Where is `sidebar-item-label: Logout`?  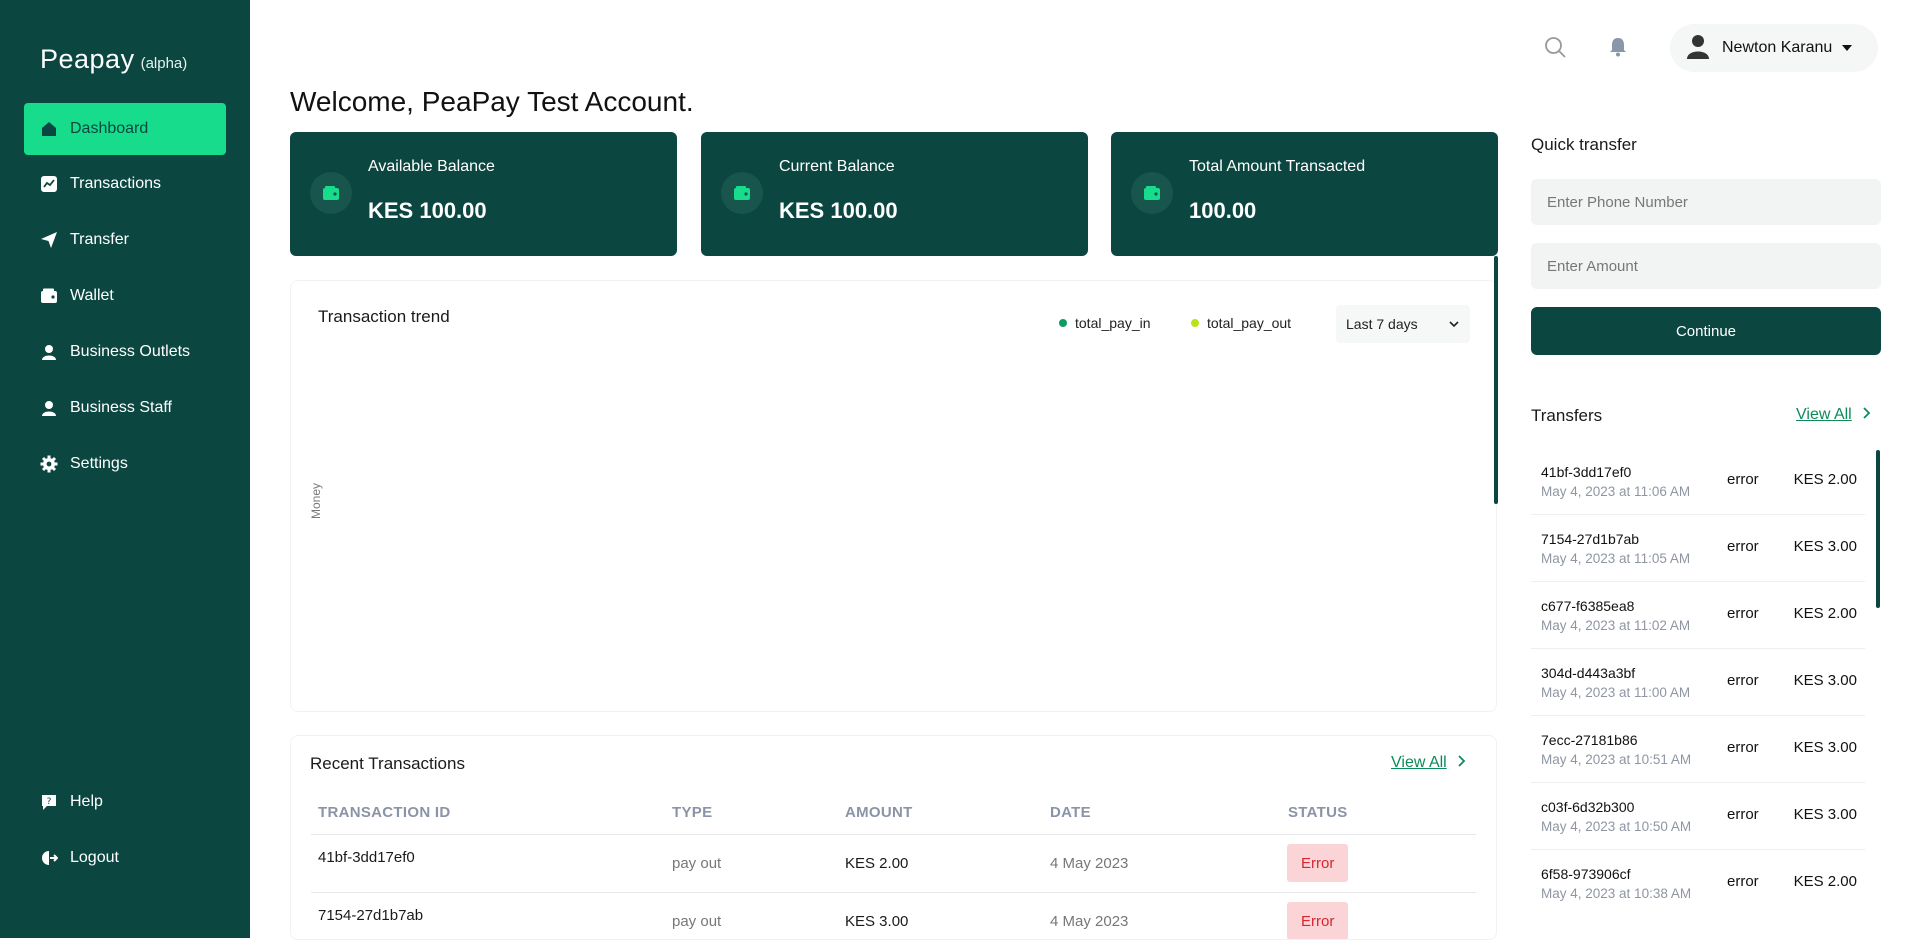 sidebar-item-label: Logout is located at coordinates (94, 857).